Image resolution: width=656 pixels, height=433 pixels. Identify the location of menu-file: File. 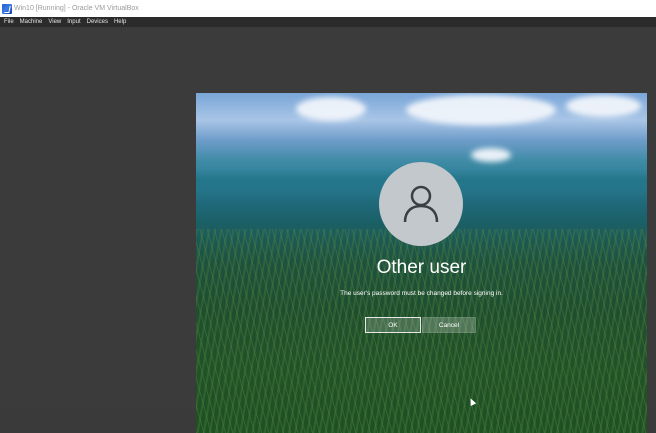
(9, 22).